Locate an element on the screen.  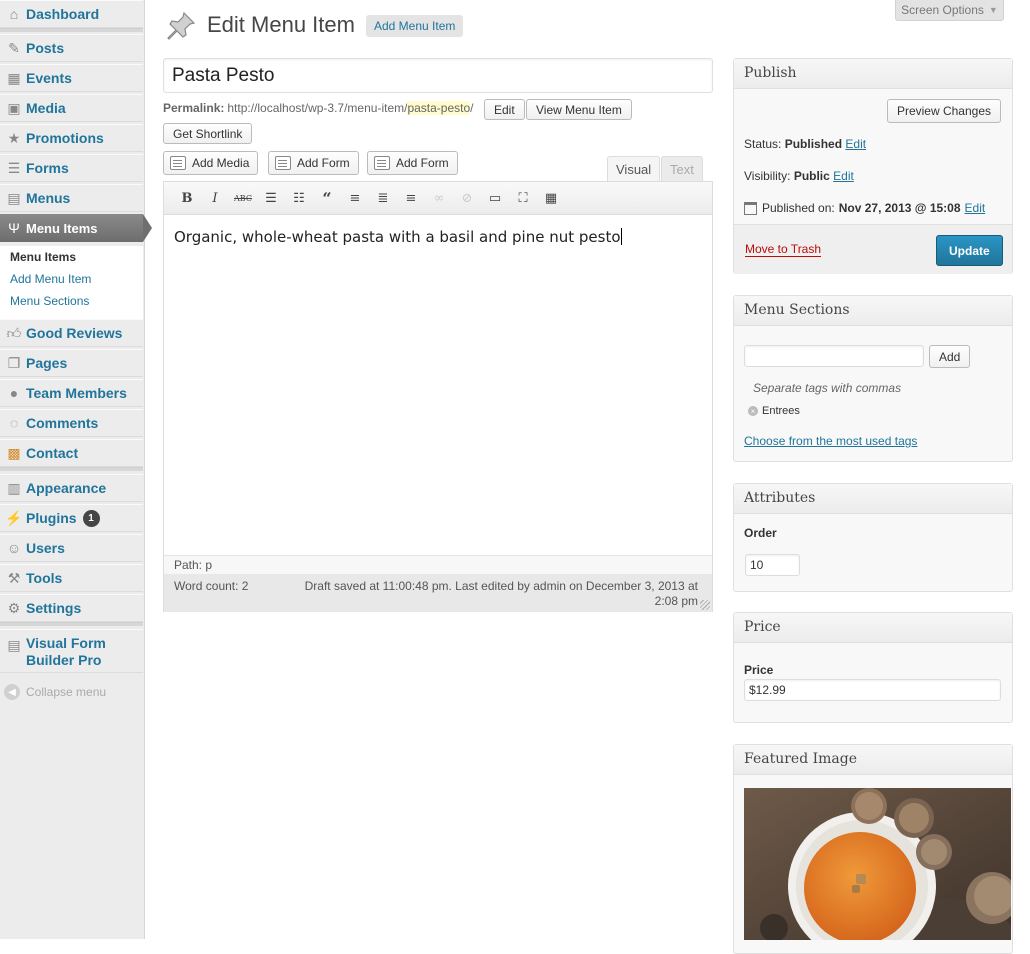
menu-label: Team Members is located at coordinates (76, 393).